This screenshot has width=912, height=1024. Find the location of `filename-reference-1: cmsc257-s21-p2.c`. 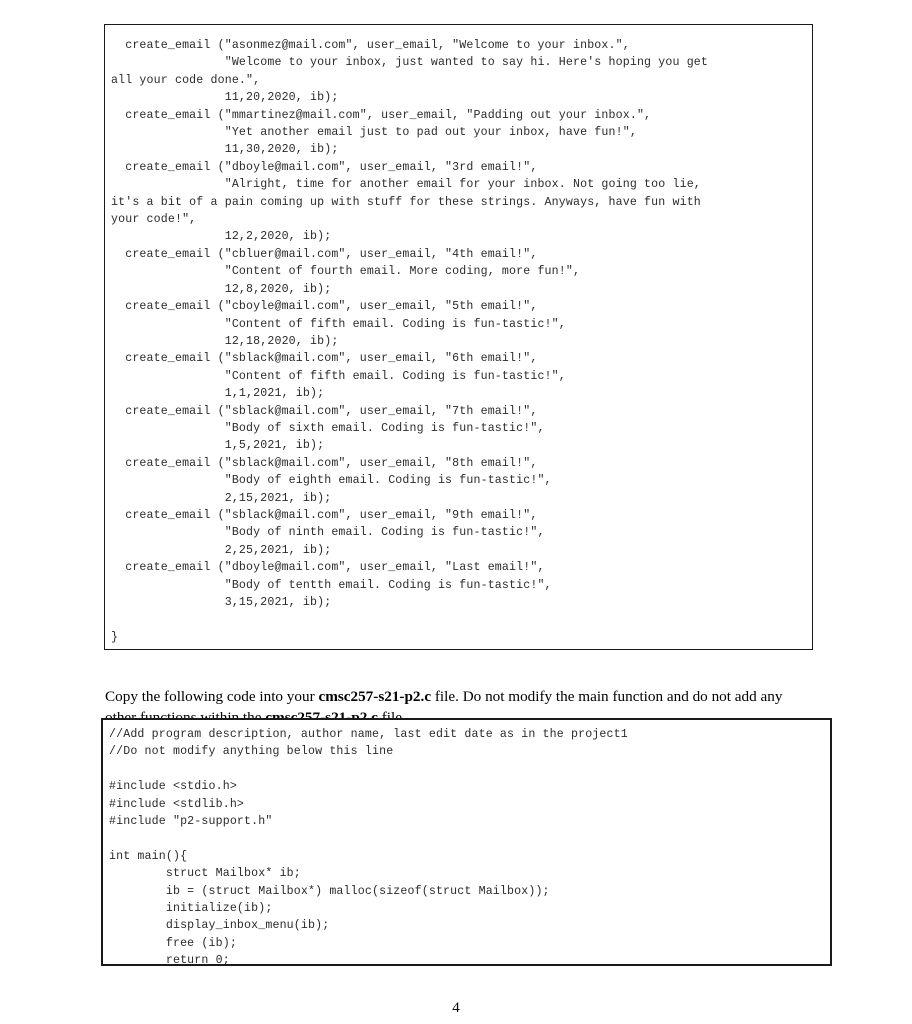

filename-reference-1: cmsc257-s21-p2.c is located at coordinates (375, 697).